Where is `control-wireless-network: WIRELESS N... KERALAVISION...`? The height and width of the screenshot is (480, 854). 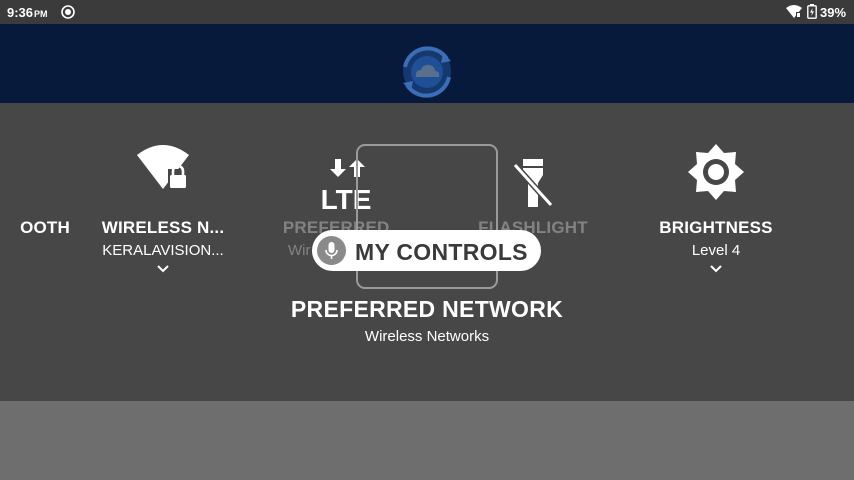
control-wireless-network: WIRELESS N... KERALAVISION... is located at coordinates (163, 252).